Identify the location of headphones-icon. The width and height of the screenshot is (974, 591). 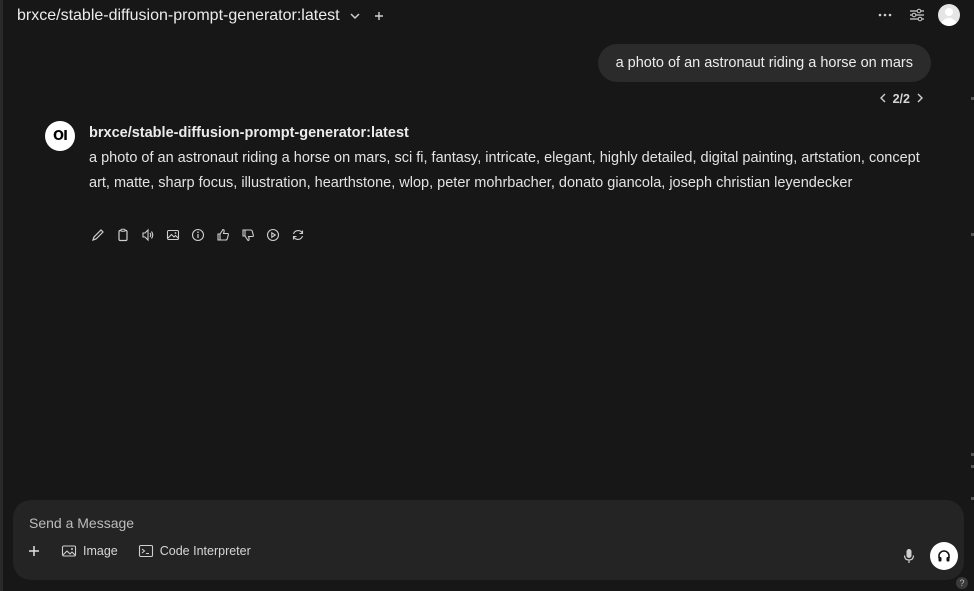
(944, 556).